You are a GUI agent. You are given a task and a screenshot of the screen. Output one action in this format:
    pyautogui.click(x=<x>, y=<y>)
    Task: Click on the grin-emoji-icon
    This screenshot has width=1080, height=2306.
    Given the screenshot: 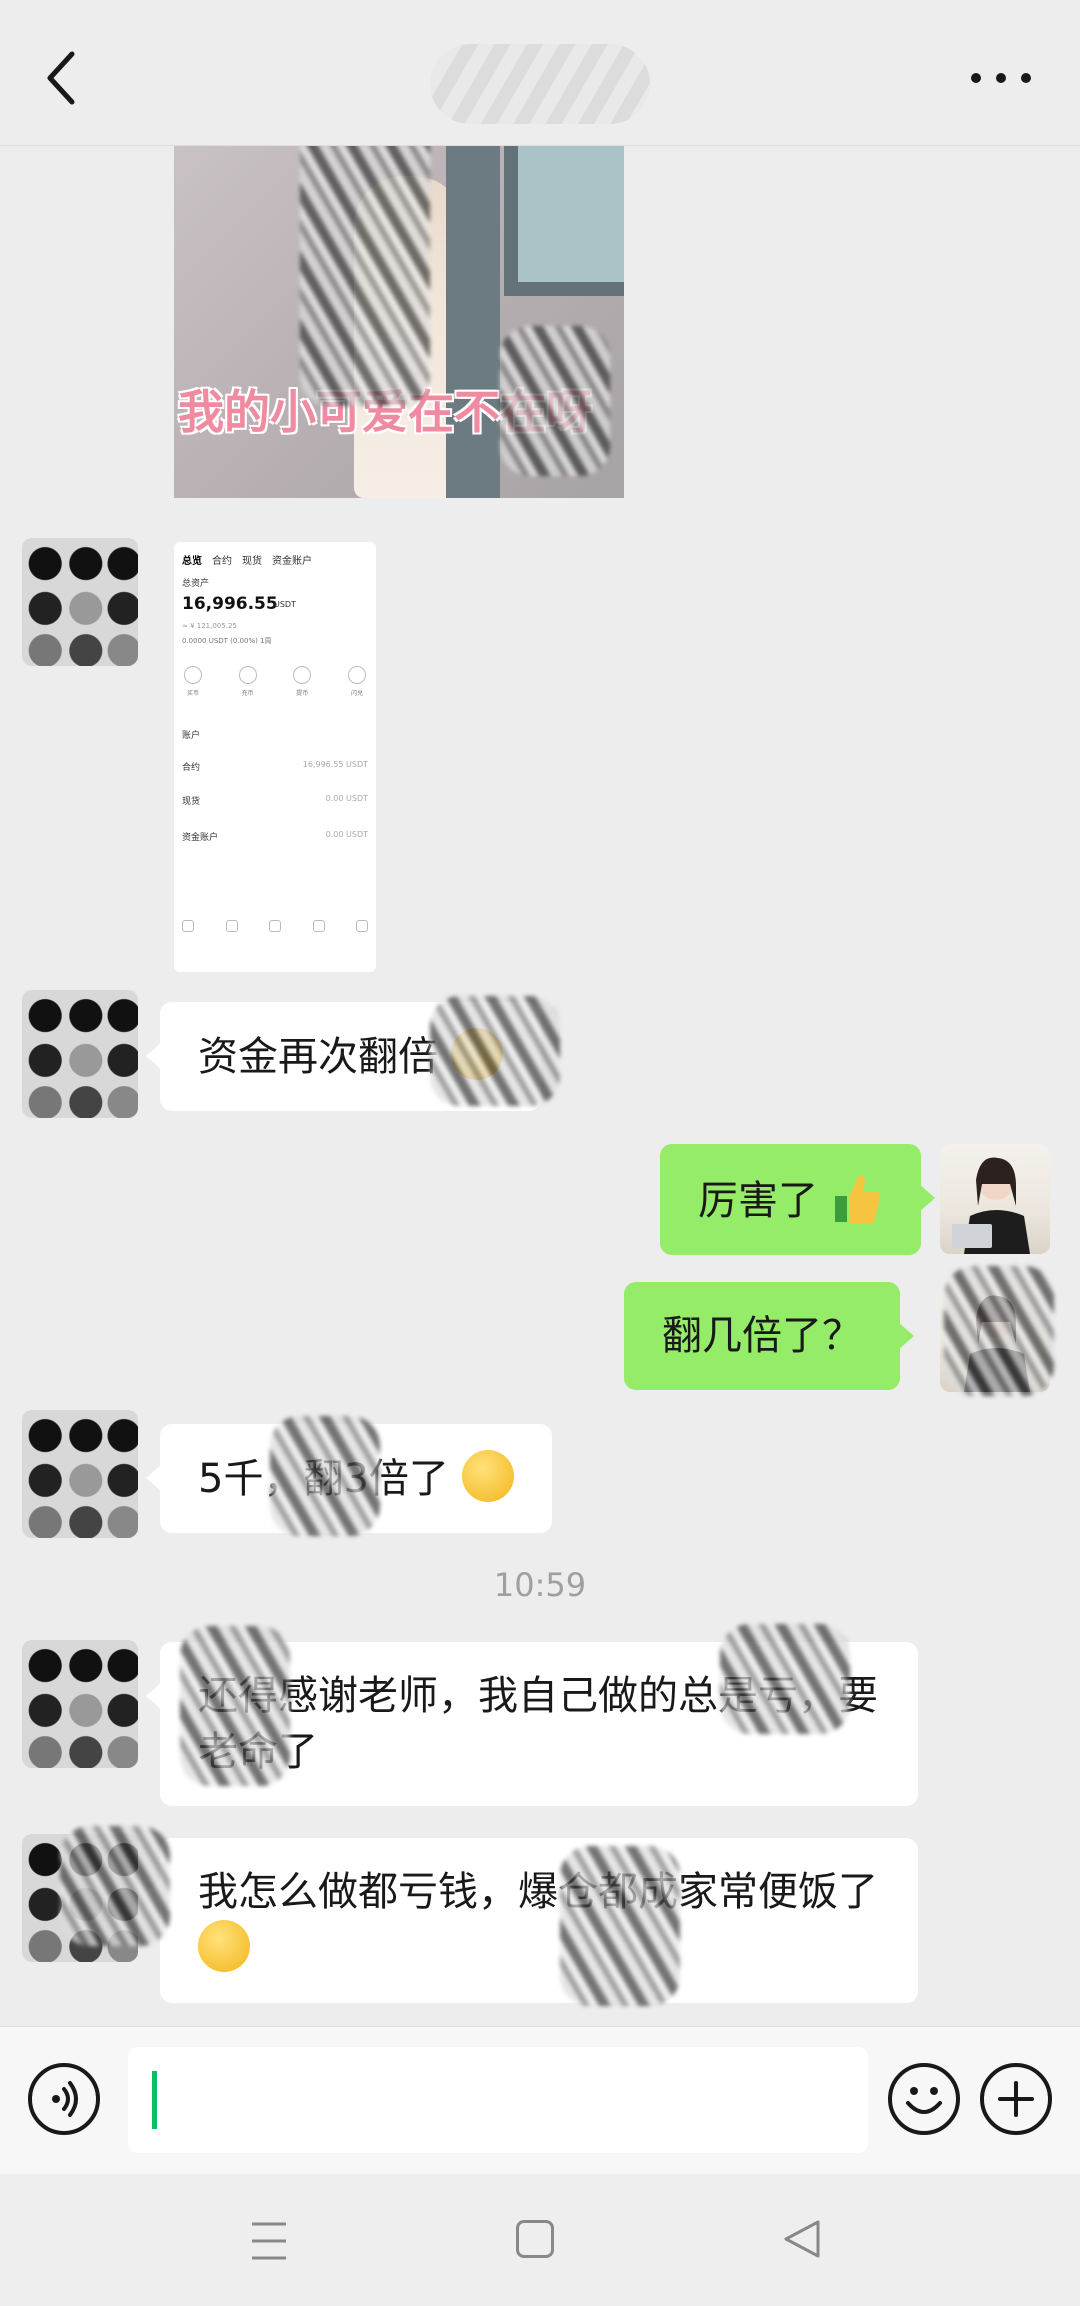 What is the action you would take?
    pyautogui.click(x=487, y=1476)
    